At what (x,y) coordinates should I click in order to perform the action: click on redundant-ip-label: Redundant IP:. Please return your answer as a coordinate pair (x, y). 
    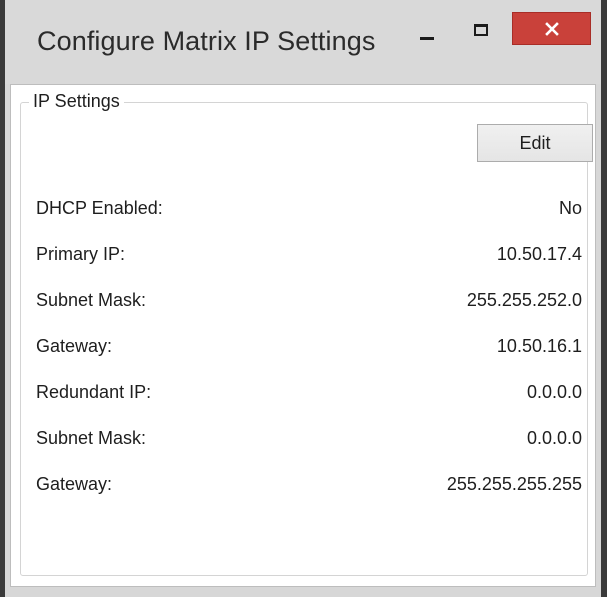
    Looking at the image, I should click on (94, 392).